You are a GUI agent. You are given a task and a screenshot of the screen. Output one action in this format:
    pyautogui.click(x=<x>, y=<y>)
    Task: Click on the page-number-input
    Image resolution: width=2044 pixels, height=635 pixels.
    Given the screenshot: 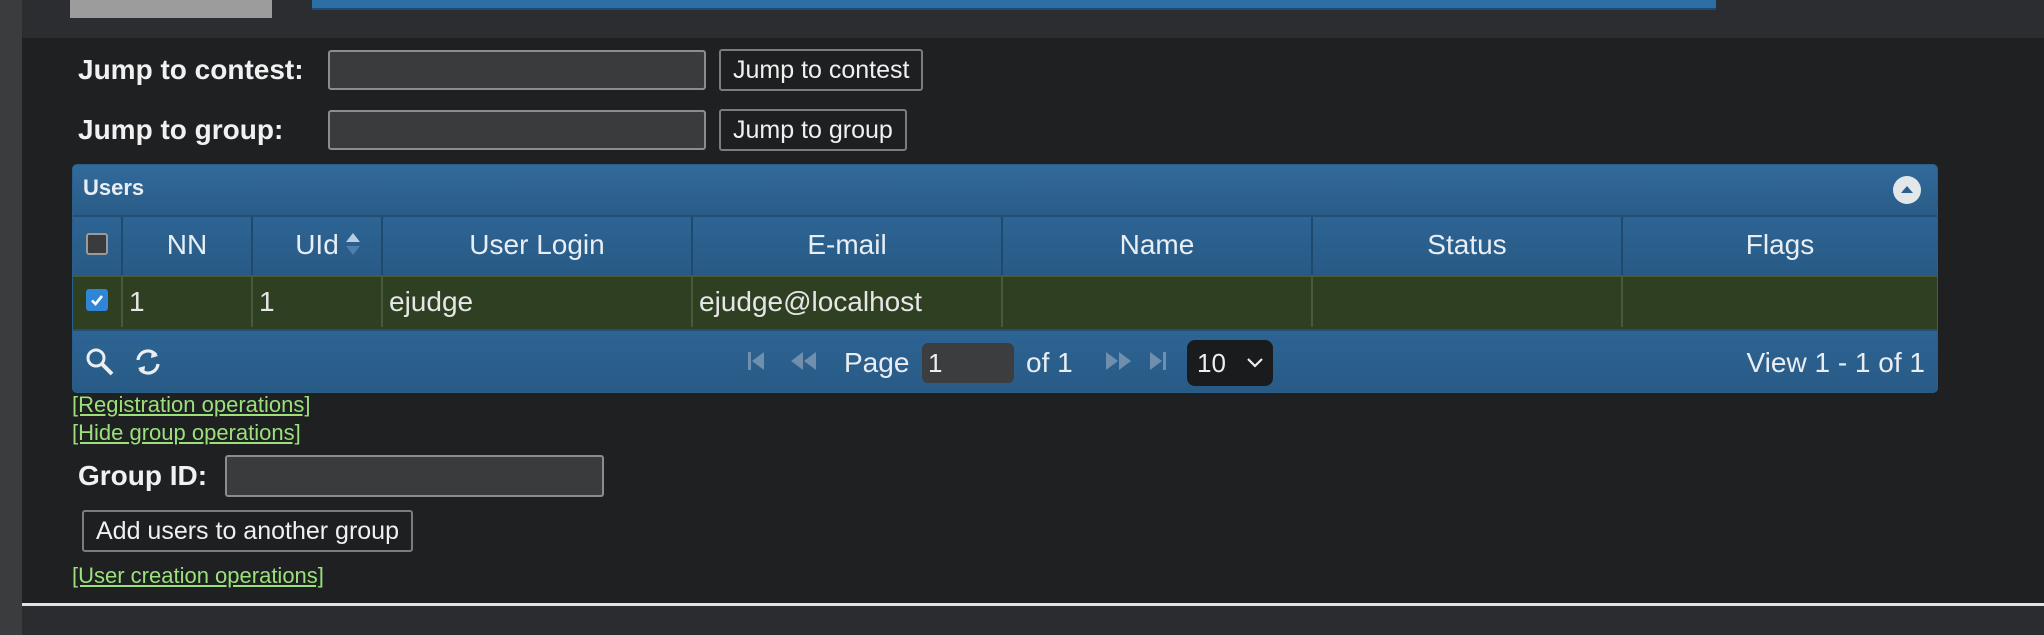 What is the action you would take?
    pyautogui.click(x=968, y=363)
    